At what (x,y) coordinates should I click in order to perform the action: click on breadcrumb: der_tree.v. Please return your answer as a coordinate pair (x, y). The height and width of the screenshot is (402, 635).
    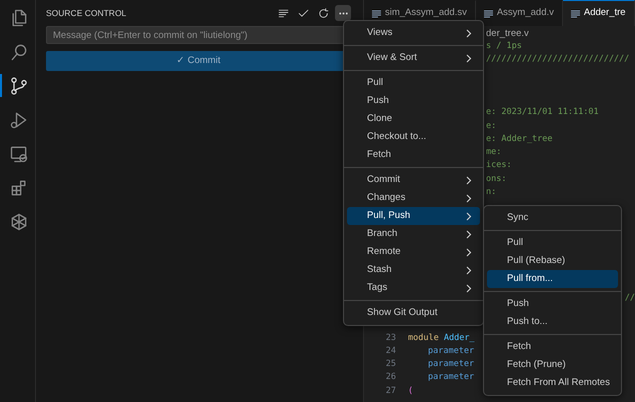
    Looking at the image, I should click on (507, 33).